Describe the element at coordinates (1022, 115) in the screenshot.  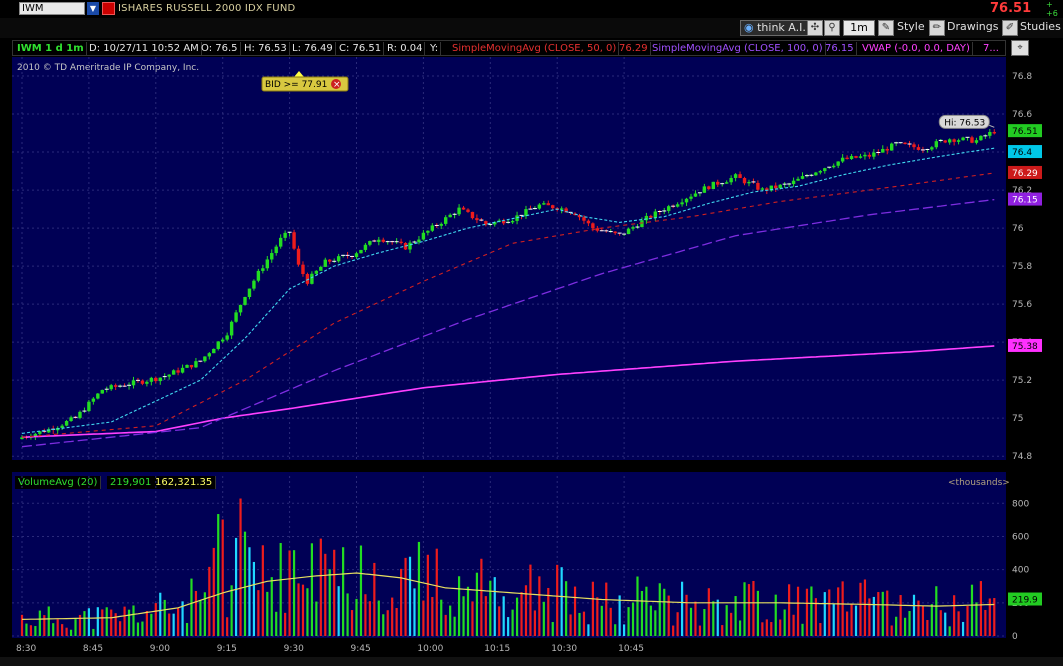
I see `price-axis-label: 76.6` at that location.